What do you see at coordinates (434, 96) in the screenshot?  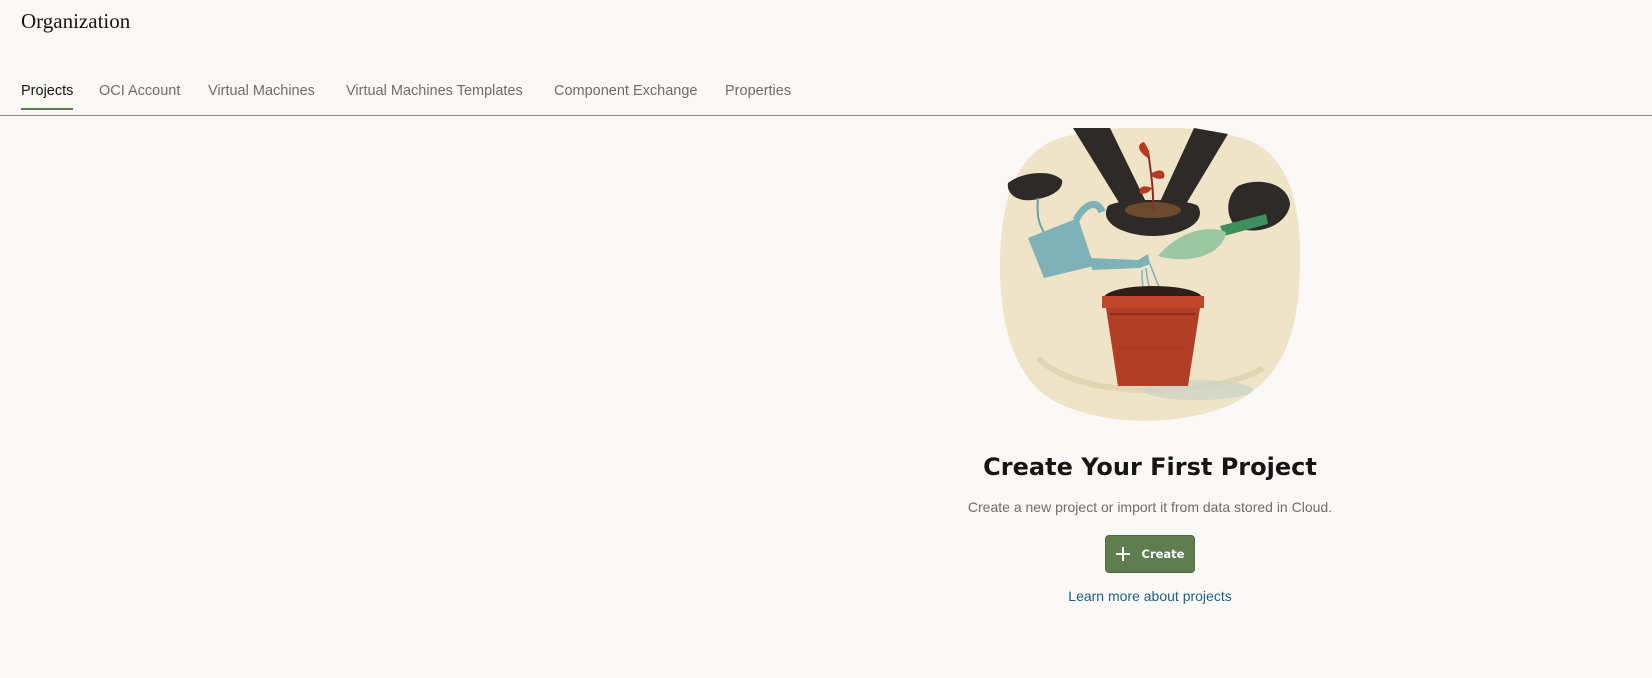 I see `tab-virtual-machines-templates: Virtual Machines Templates` at bounding box center [434, 96].